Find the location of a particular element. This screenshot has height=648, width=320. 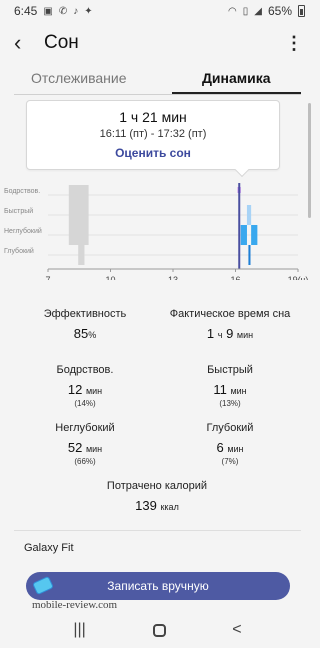

nav-back-icon: < is located at coordinates (236, 630).